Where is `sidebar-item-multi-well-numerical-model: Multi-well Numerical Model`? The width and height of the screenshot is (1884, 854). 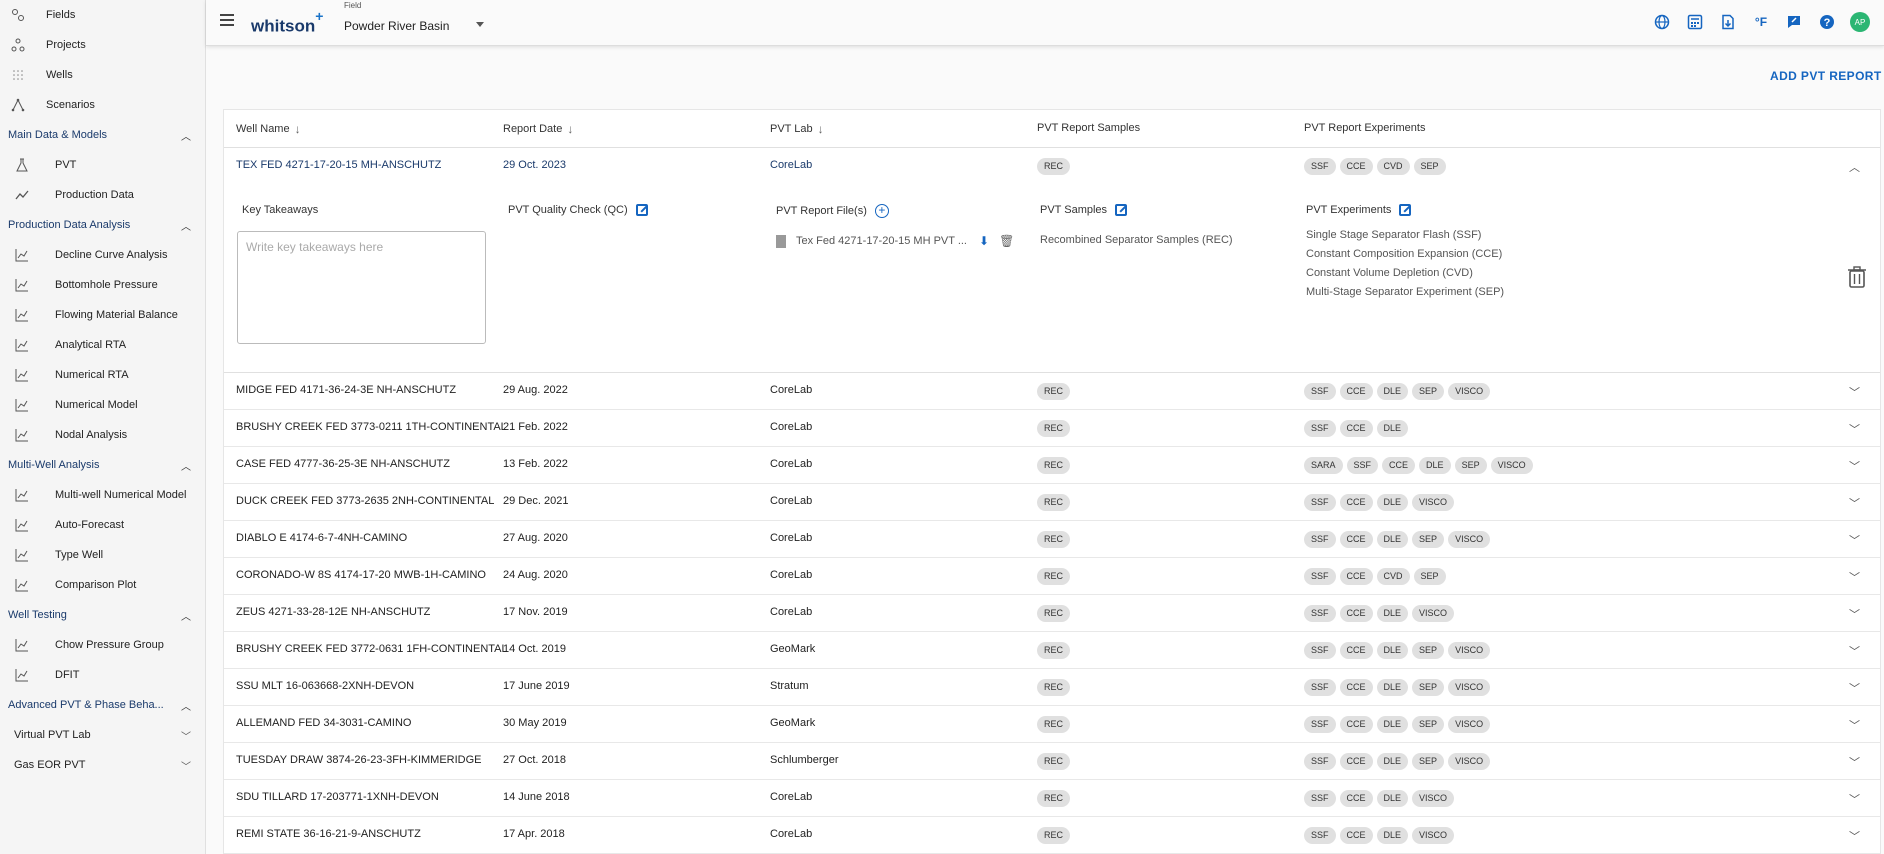
sidebar-item-multi-well-numerical-model: Multi-well Numerical Model is located at coordinates (102, 495).